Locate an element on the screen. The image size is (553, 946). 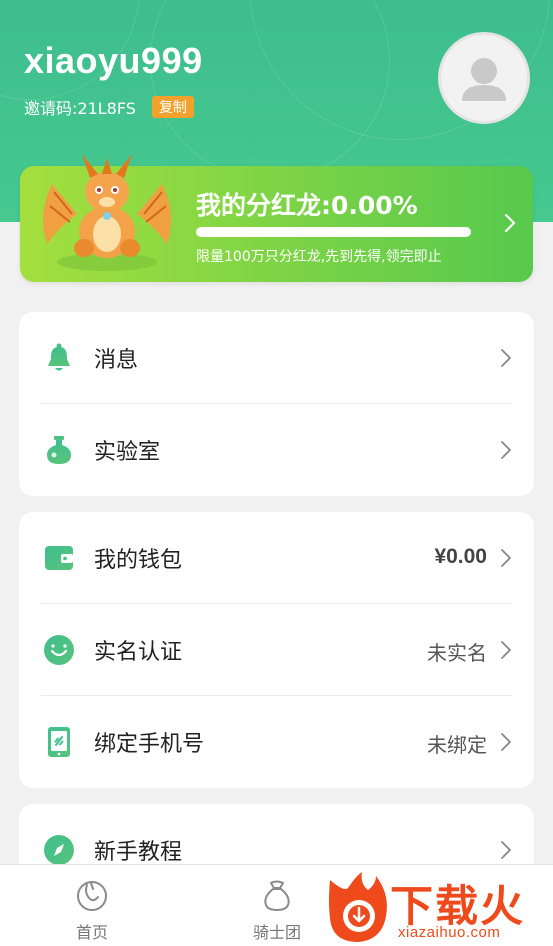
bell-icon is located at coordinates (59, 357).